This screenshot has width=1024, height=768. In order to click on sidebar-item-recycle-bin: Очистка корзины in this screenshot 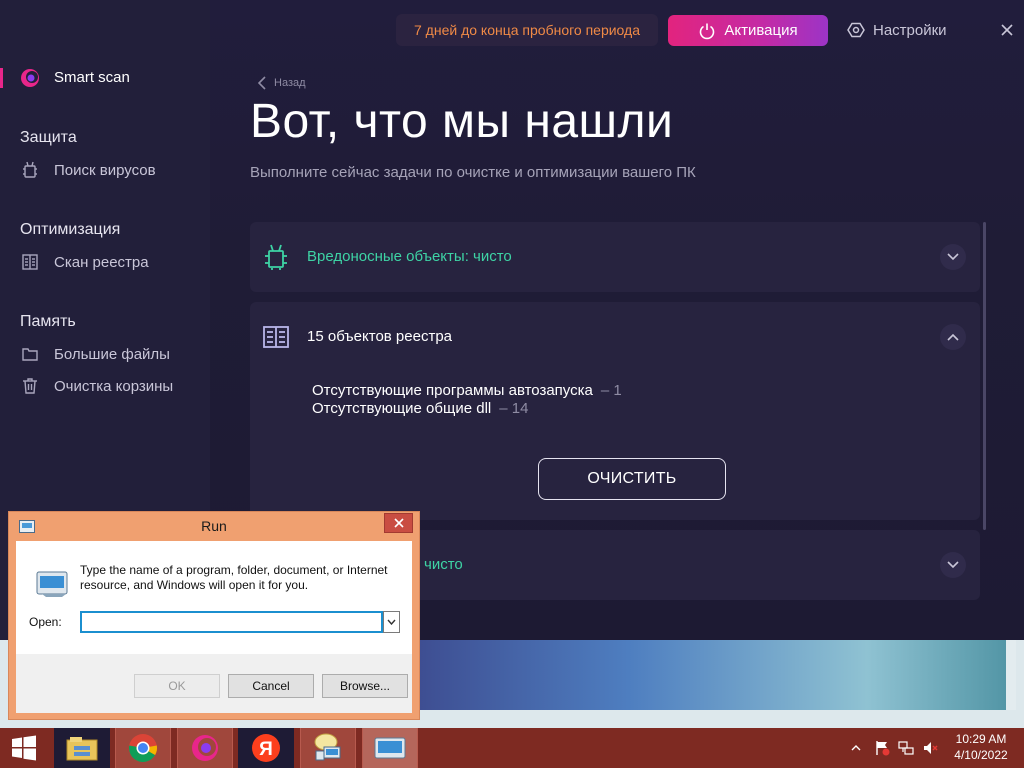, I will do `click(96, 386)`.